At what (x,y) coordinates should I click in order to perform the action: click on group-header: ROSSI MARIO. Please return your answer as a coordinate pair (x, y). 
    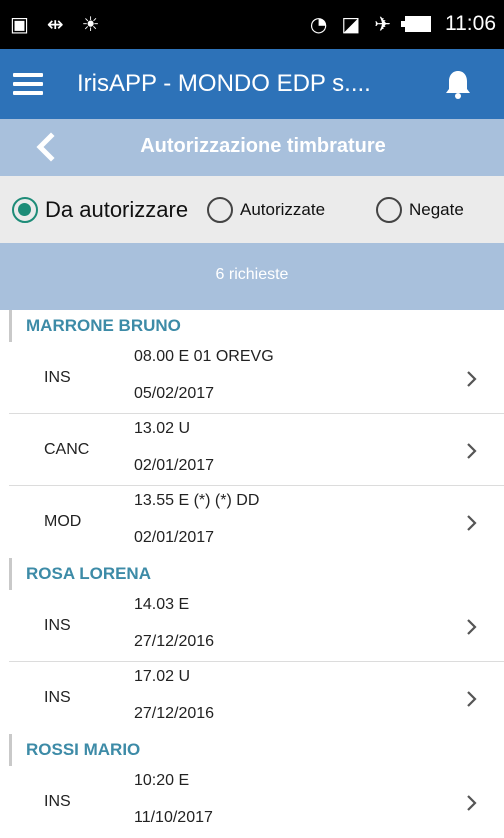
    Looking at the image, I should click on (256, 750).